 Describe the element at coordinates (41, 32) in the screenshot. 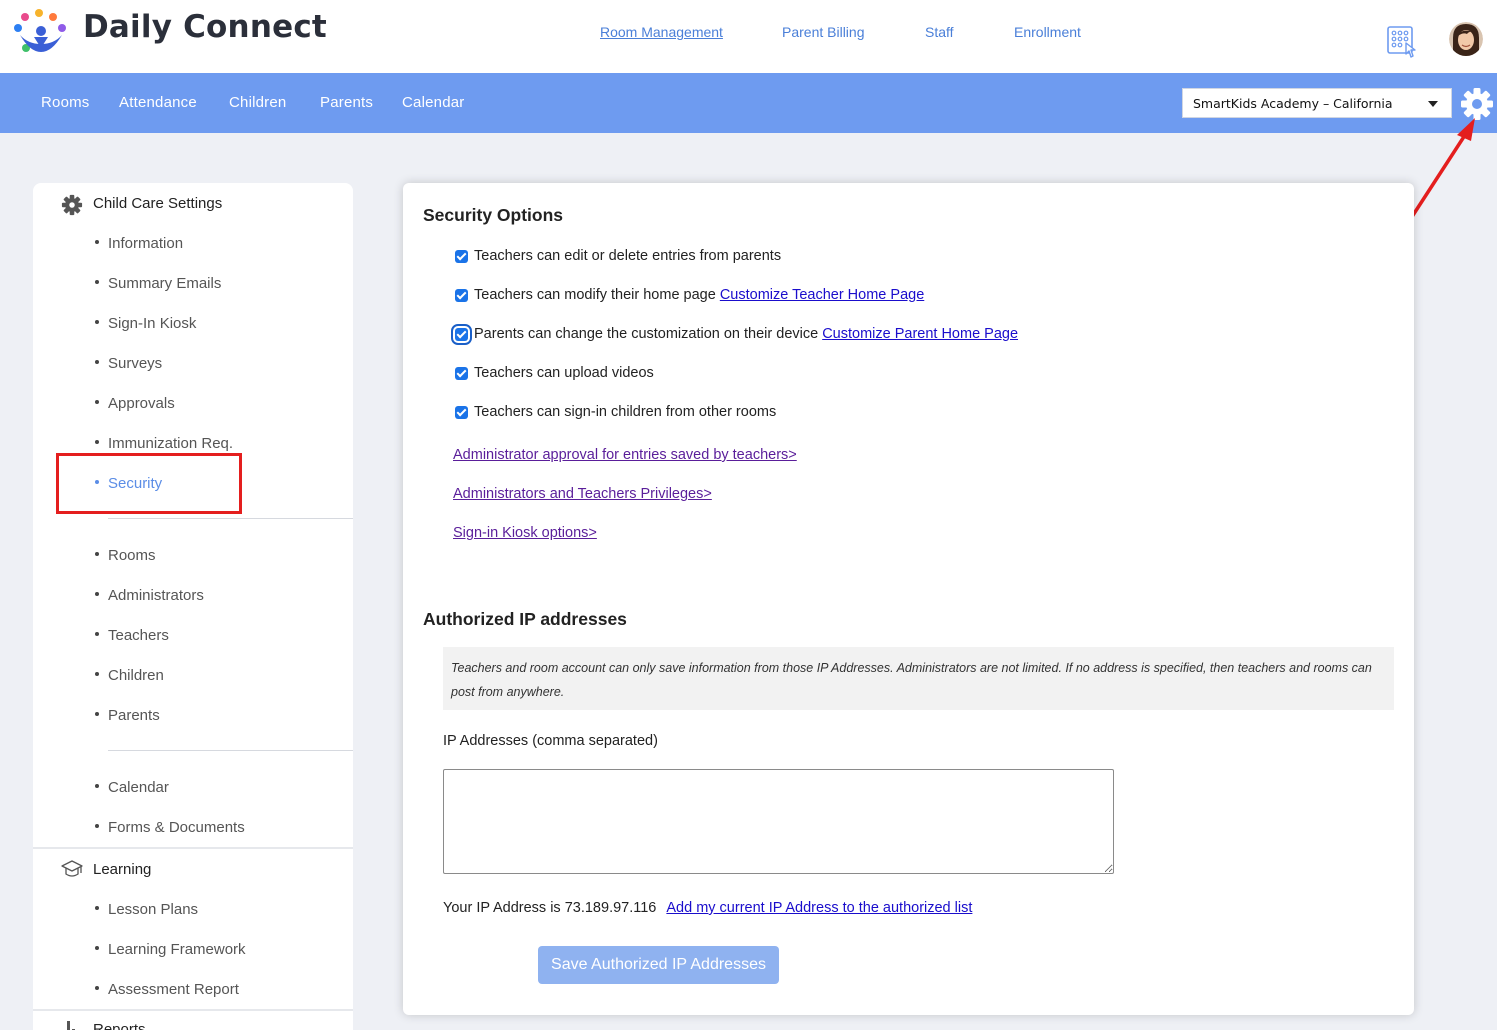

I see `daily-connect-logo` at that location.